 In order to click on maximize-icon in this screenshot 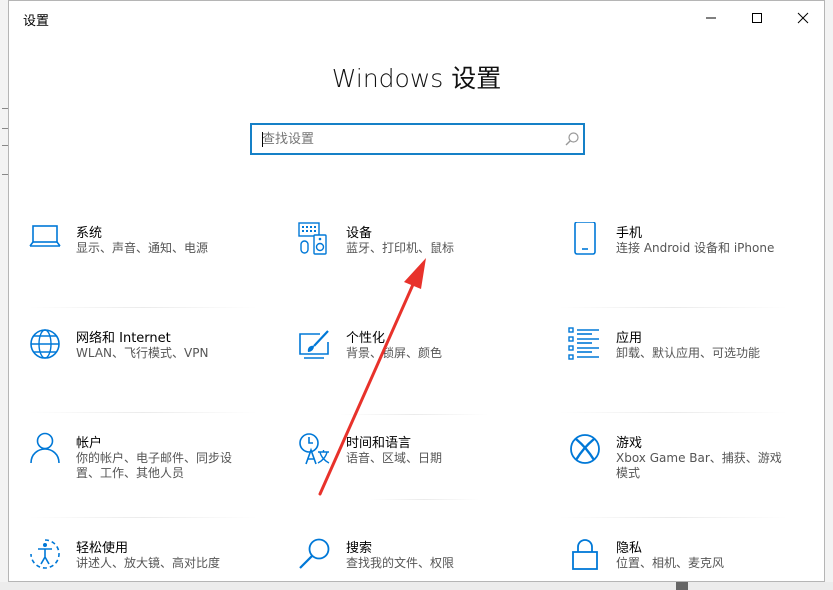, I will do `click(757, 18)`.